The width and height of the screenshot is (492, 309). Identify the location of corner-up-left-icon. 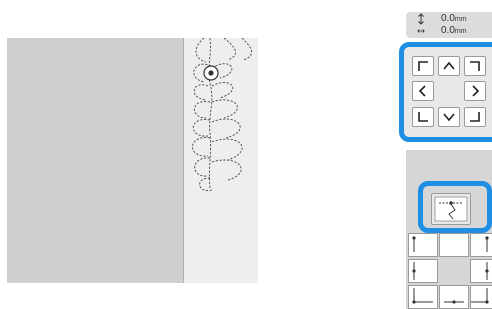
(423, 66).